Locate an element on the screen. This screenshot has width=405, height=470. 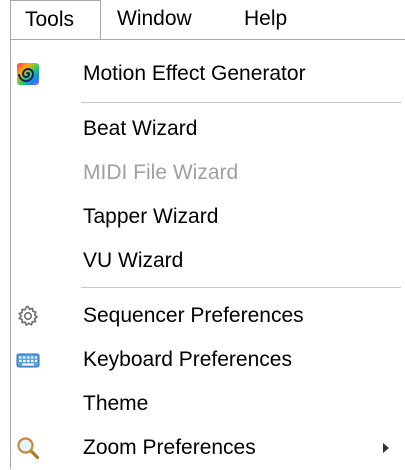
menu-item-zoom-preferences: Zoom Preferences is located at coordinates (208, 448).